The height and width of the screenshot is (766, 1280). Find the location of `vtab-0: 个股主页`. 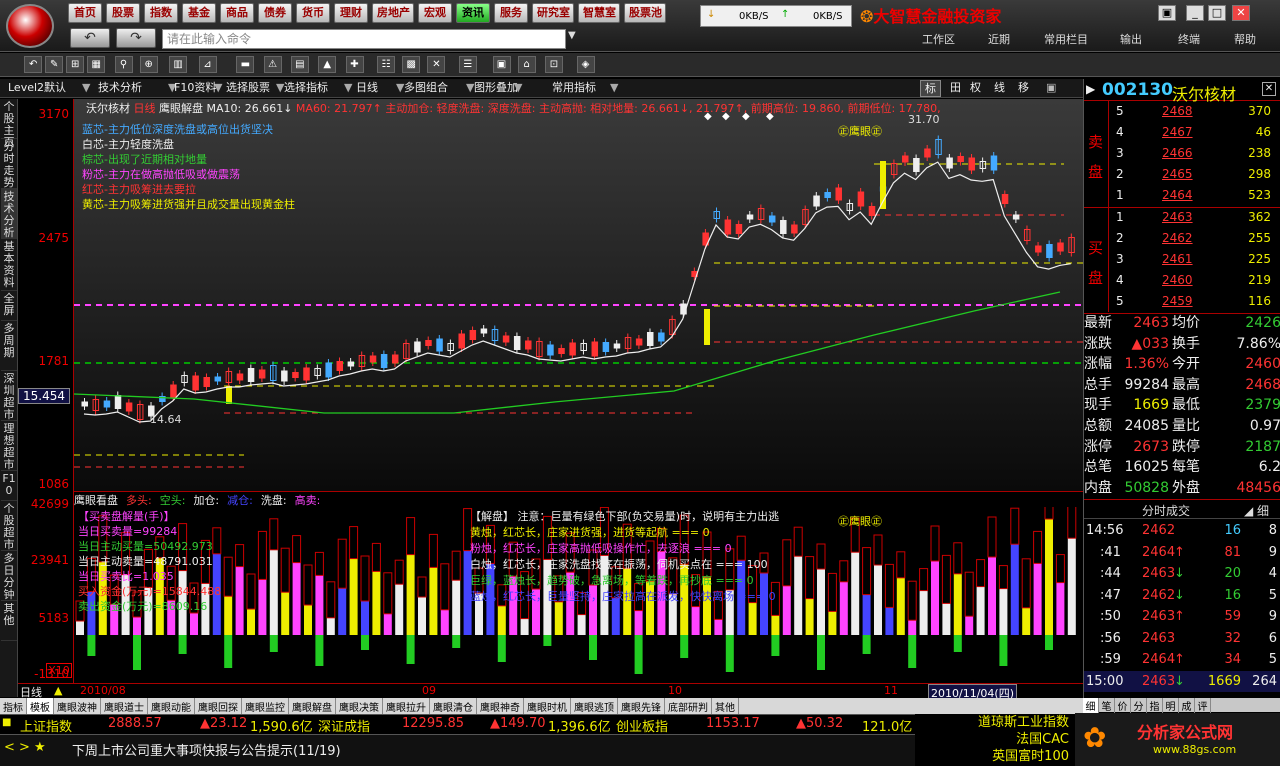

vtab-0: 个股主页 is located at coordinates (9, 124).